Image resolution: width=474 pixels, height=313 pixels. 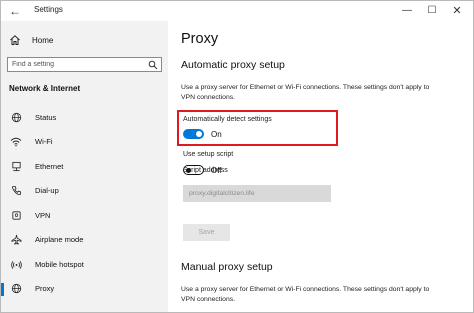 I want to click on search-icon, so click(x=153, y=65).